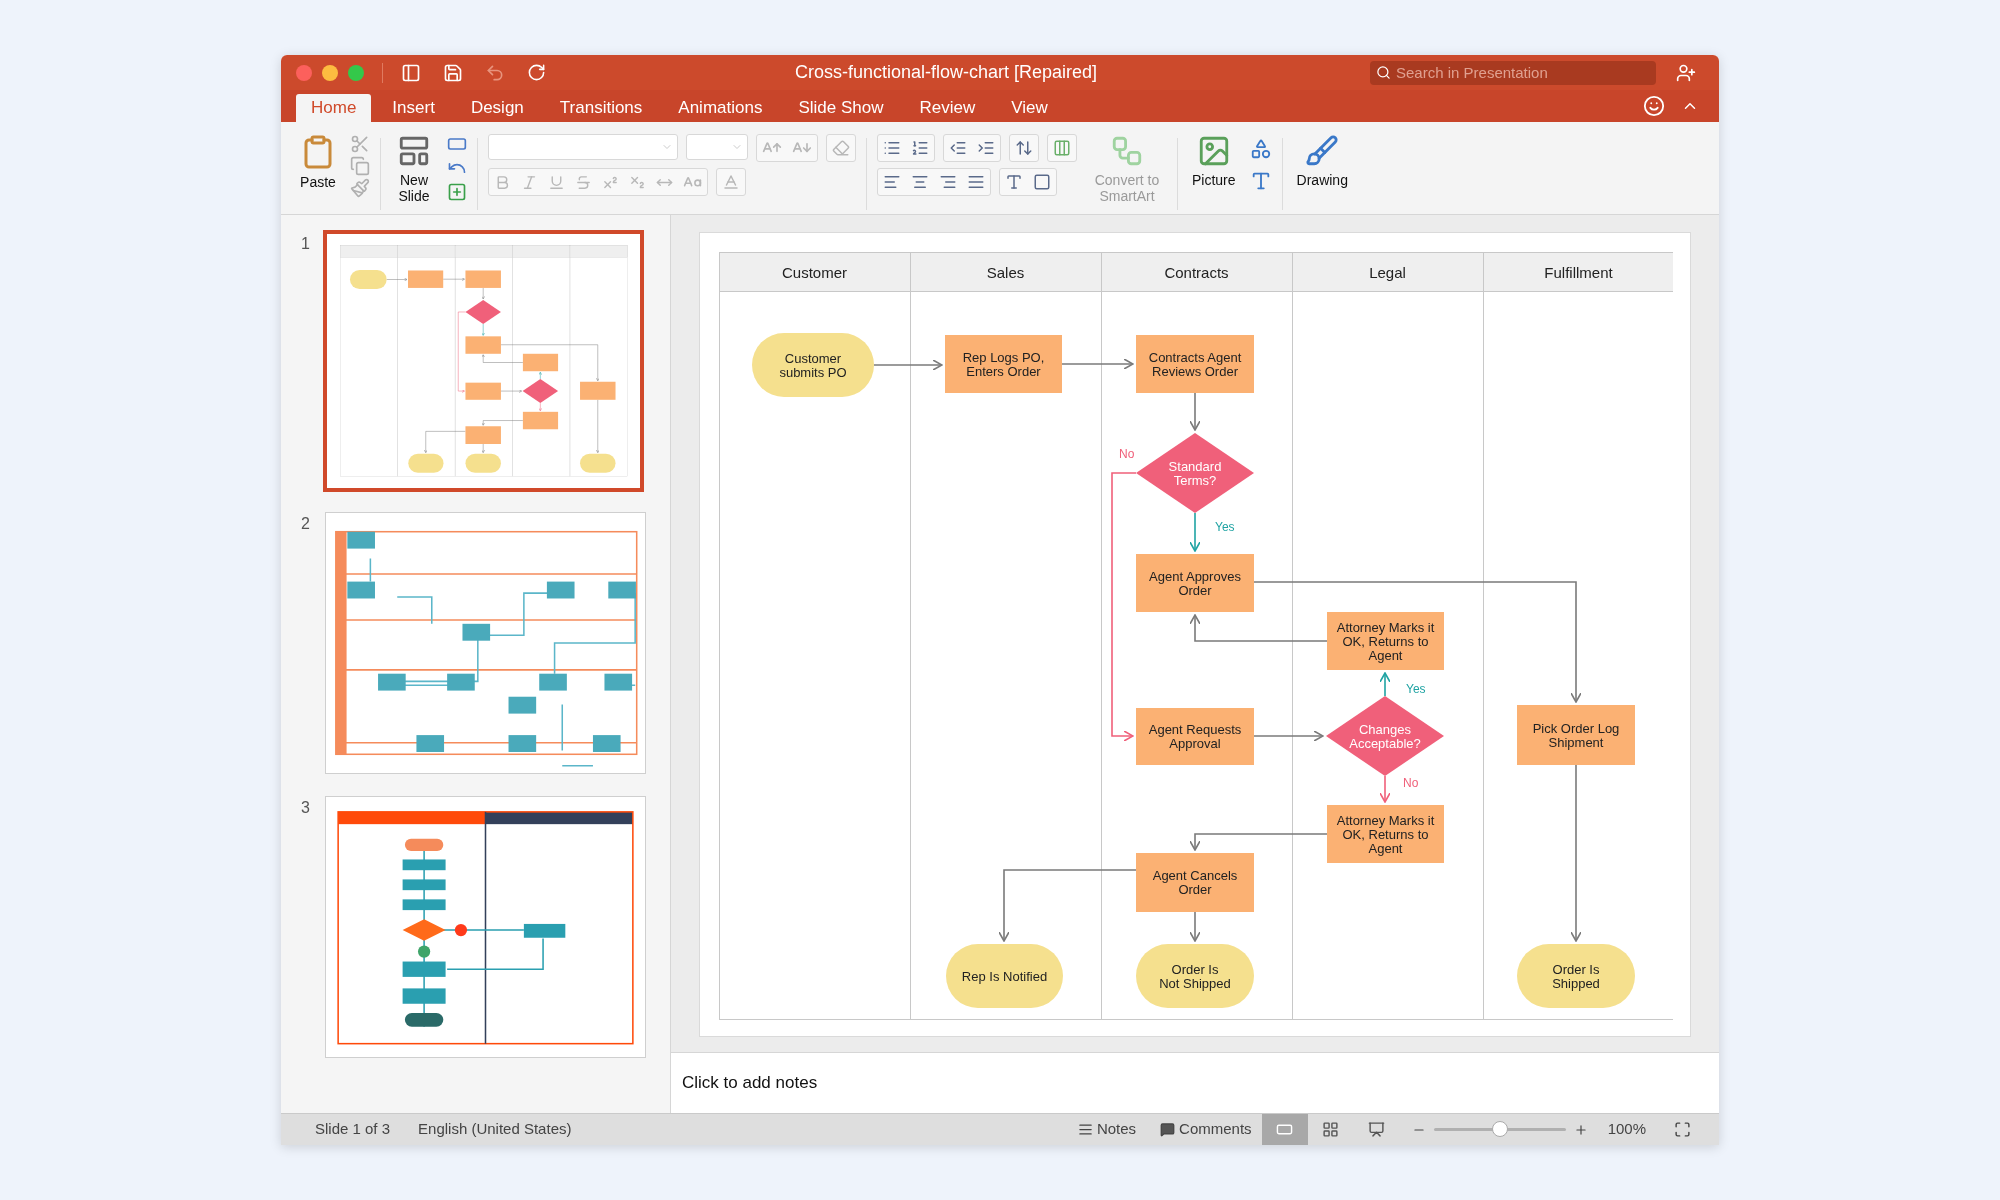 The width and height of the screenshot is (2000, 1200). I want to click on save-icon, so click(453, 72).